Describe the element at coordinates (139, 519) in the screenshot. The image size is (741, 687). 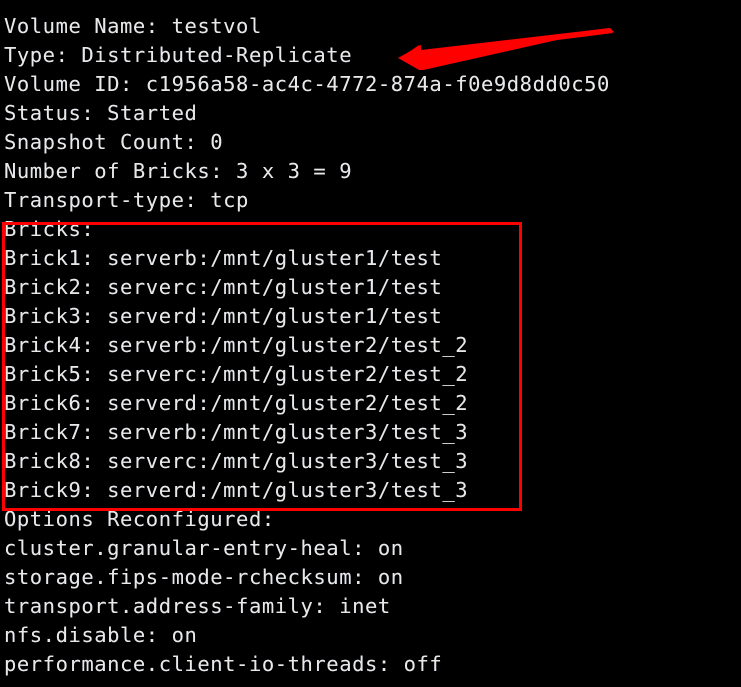
I see `terminal-line-options-header: Options Reconfigured:` at that location.